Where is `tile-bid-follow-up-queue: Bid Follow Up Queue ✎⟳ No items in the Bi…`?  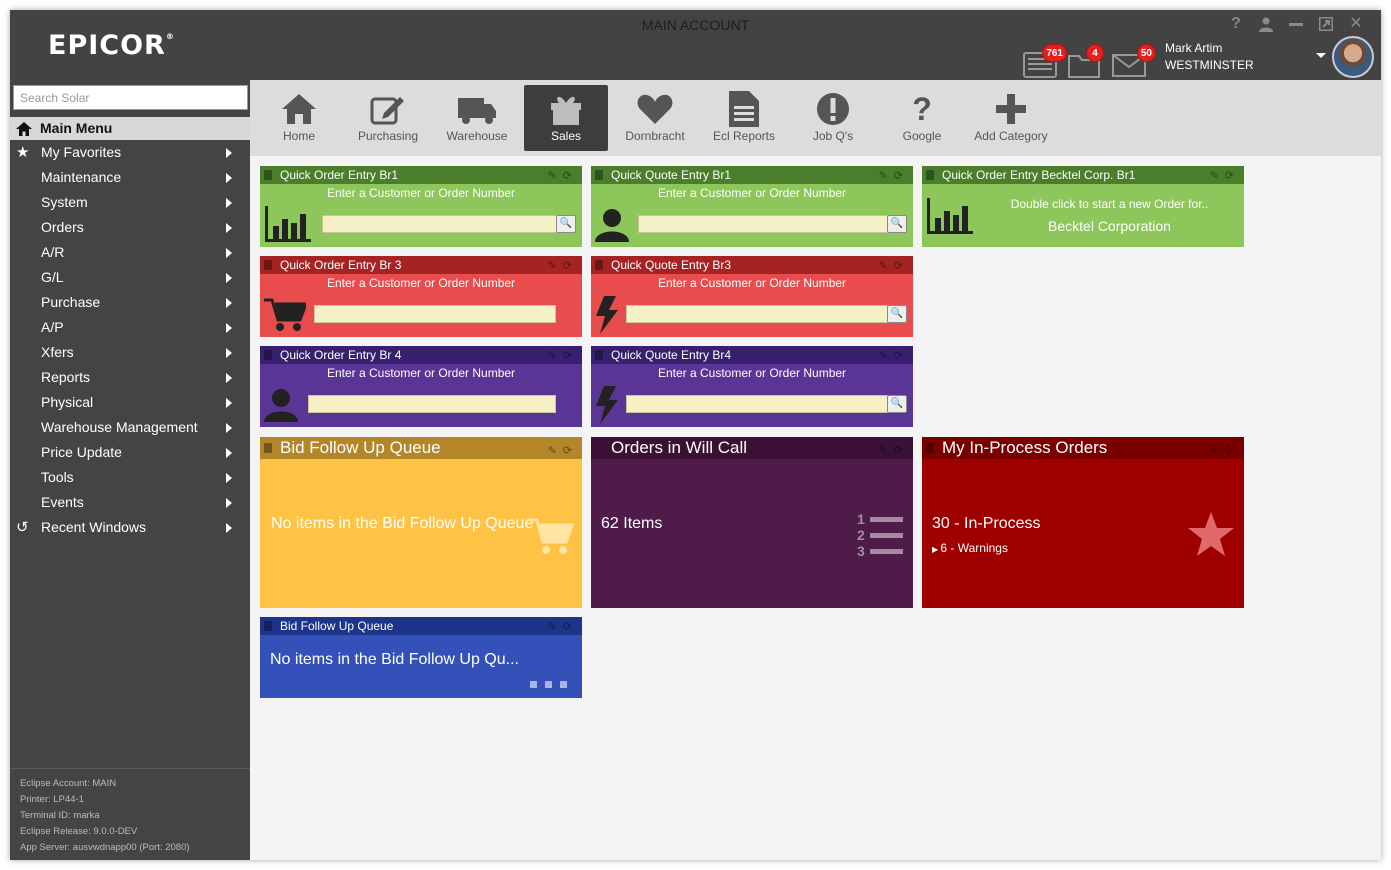 tile-bid-follow-up-queue: Bid Follow Up Queue ✎⟳ No items in the Bi… is located at coordinates (421, 522).